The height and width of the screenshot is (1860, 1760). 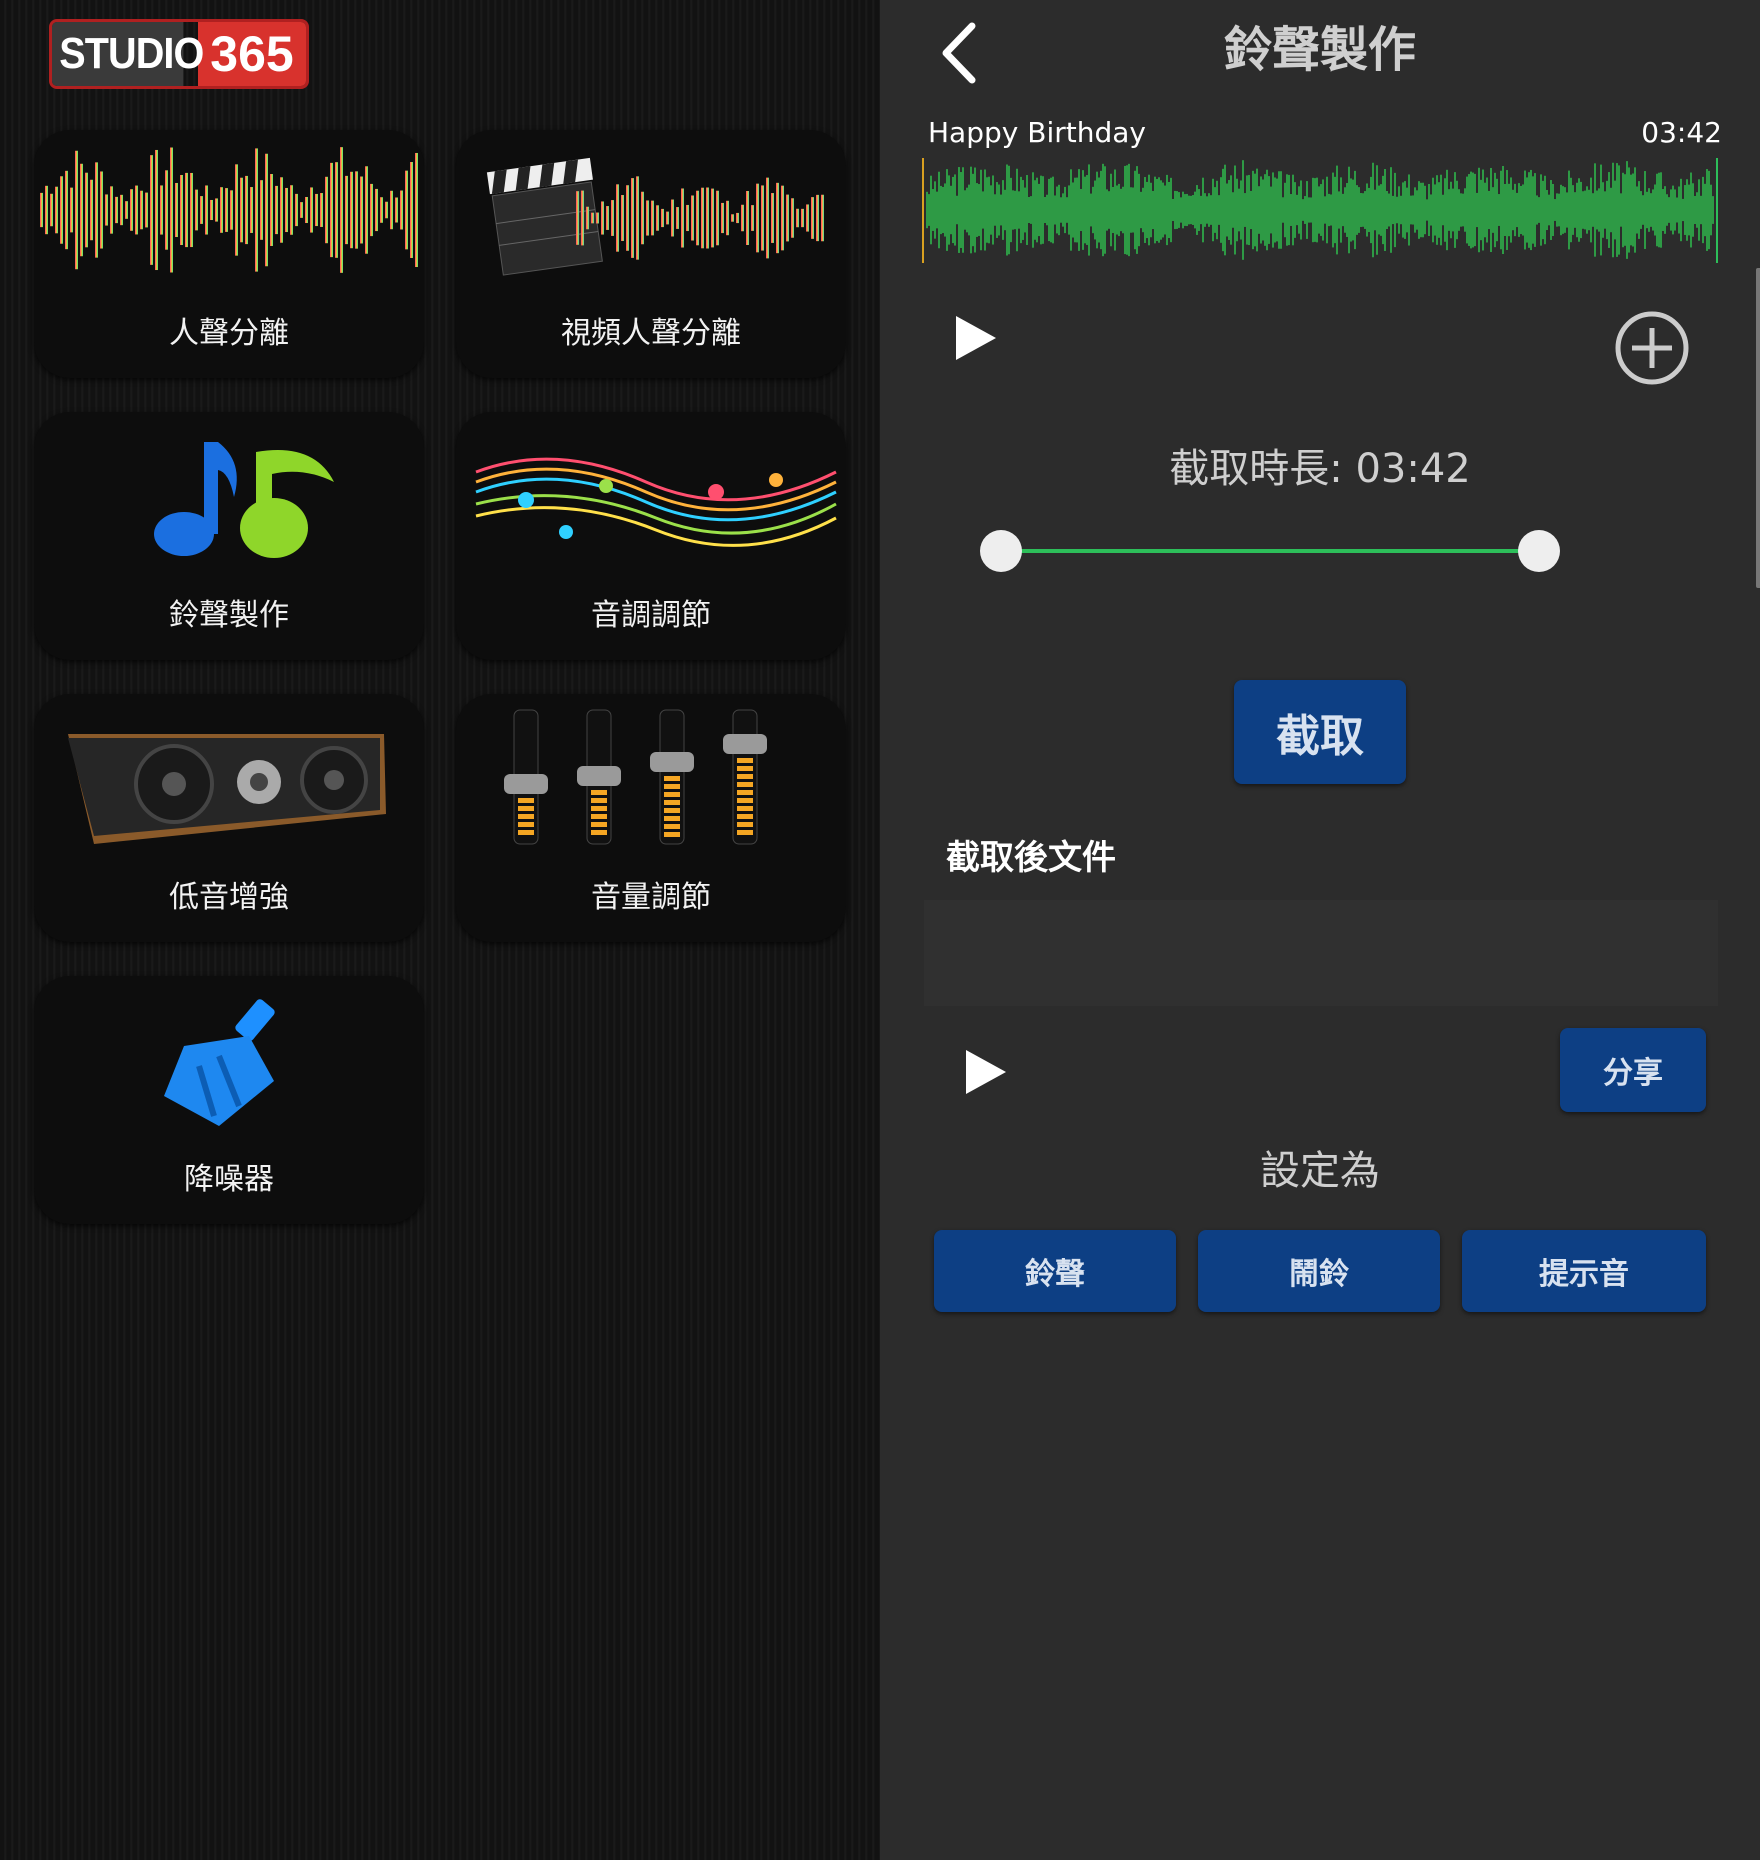 What do you see at coordinates (1319, 1271) in the screenshot?
I see `set-alarm-button: 鬧鈴` at bounding box center [1319, 1271].